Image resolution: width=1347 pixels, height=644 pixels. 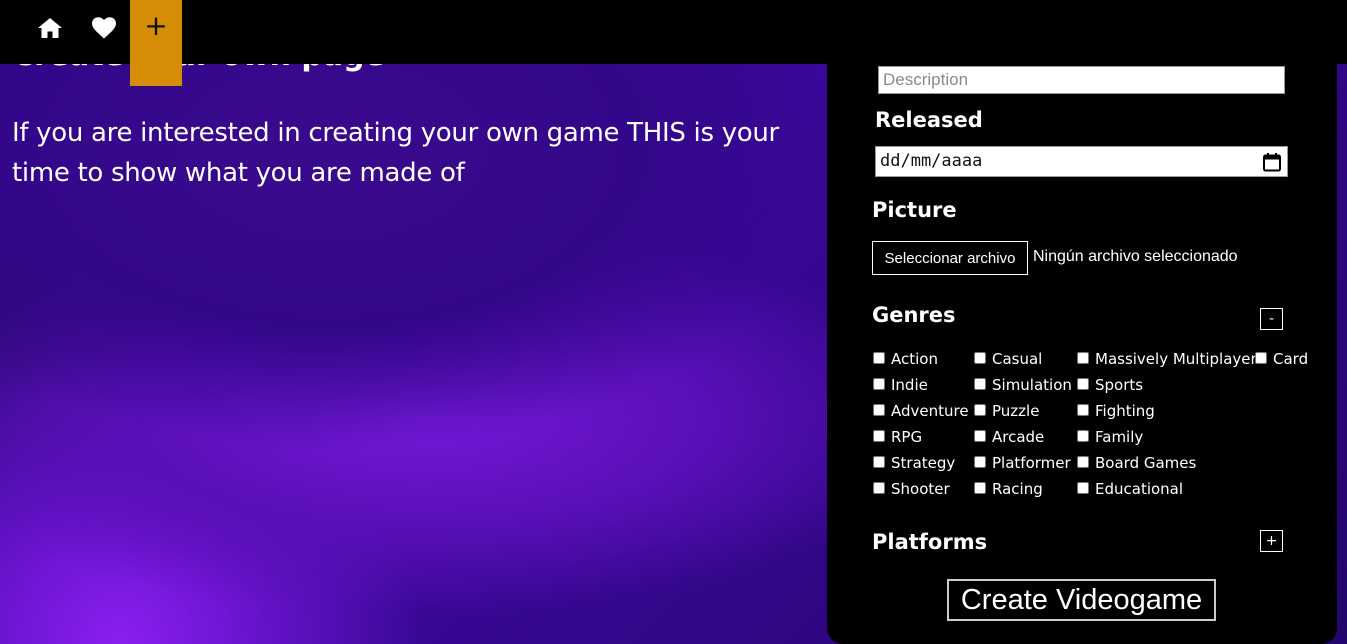 I want to click on file-select-button: Seleccionar archivo, so click(x=950, y=258).